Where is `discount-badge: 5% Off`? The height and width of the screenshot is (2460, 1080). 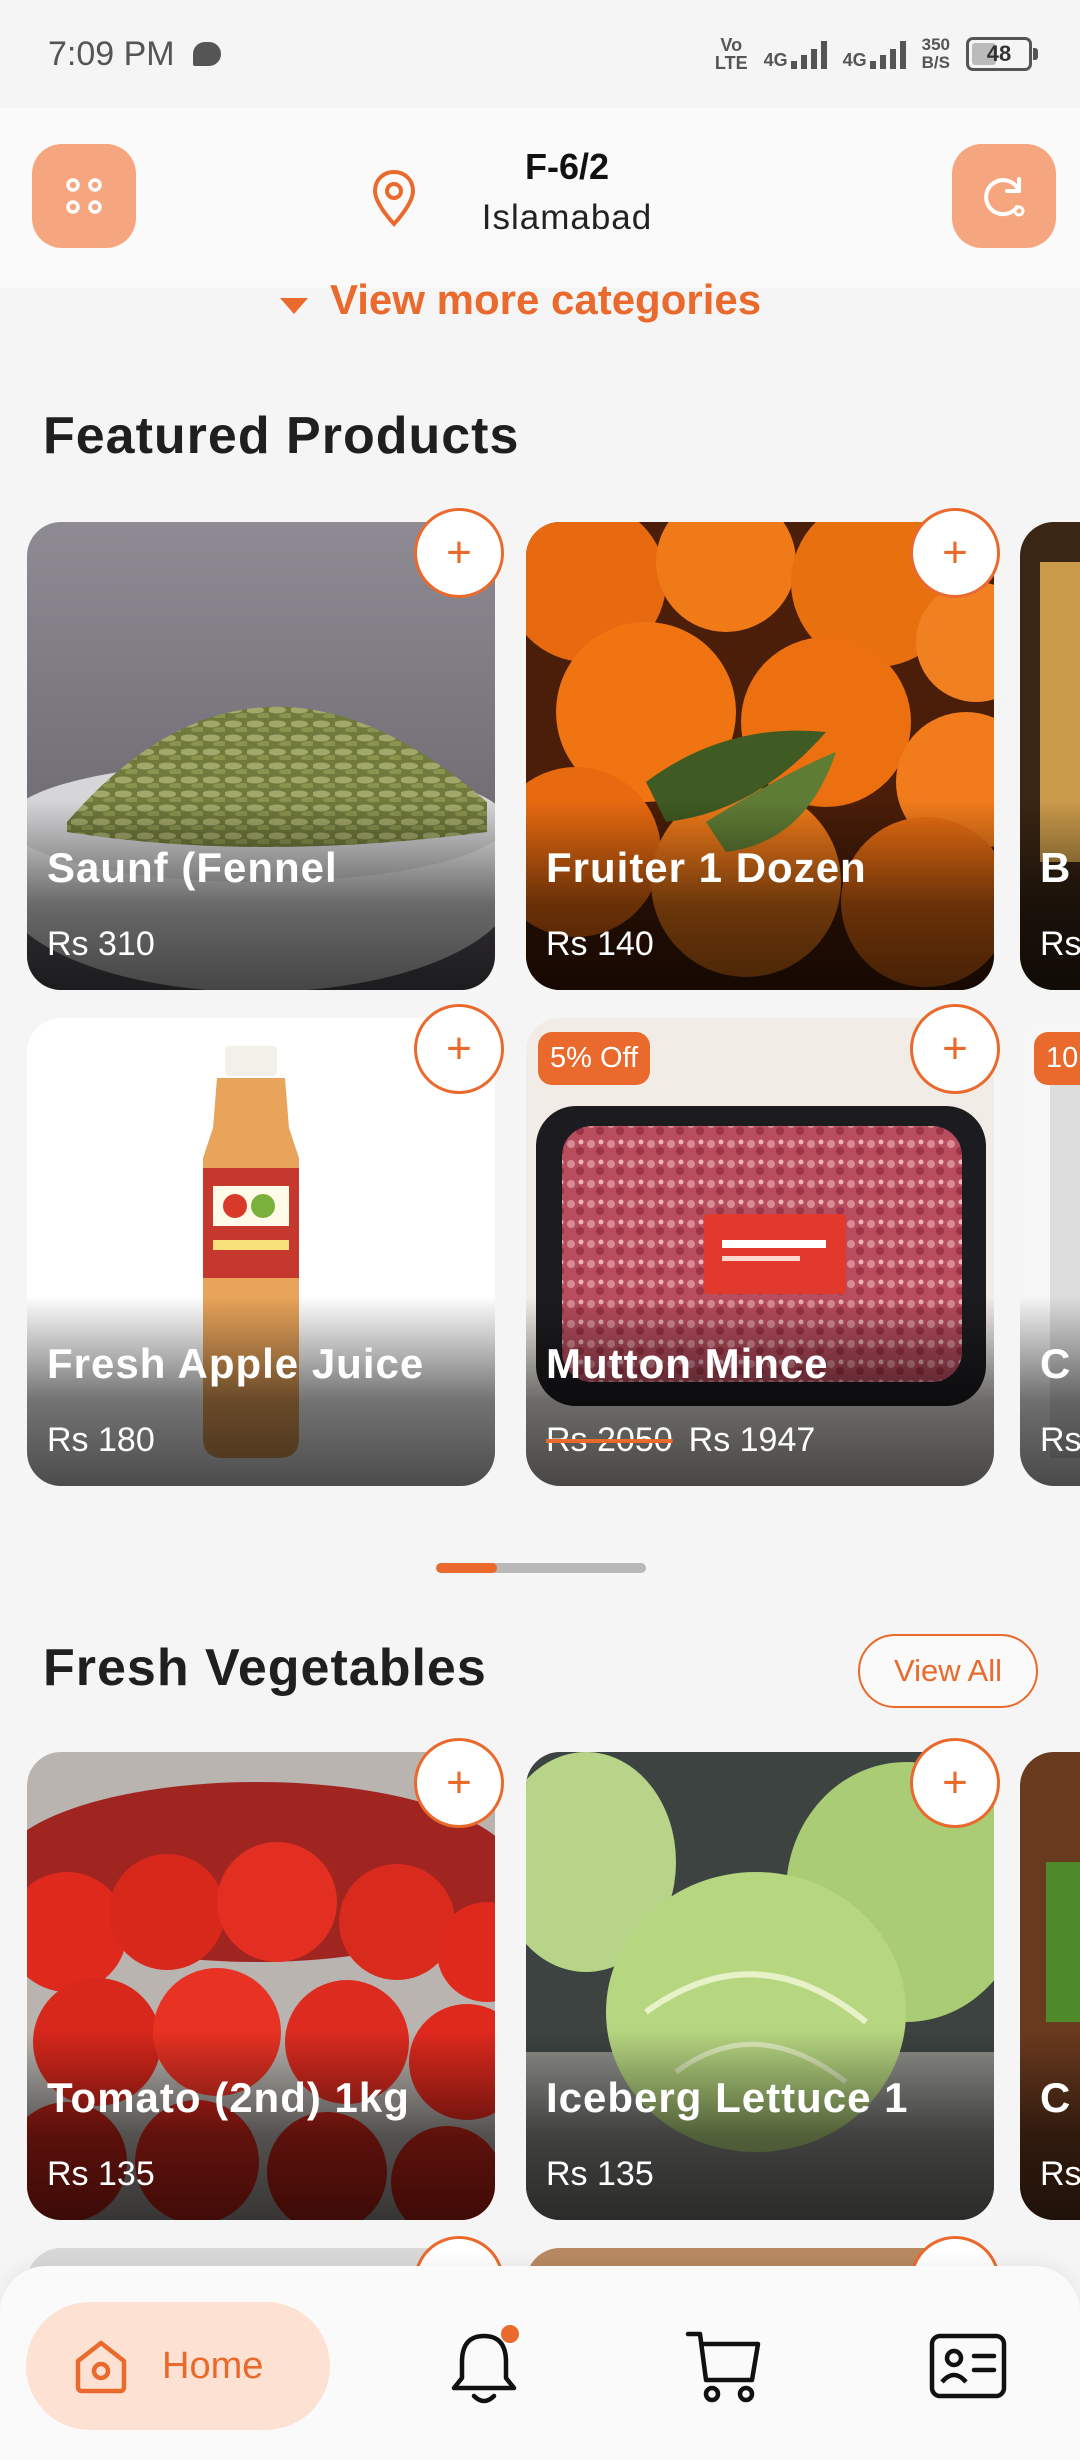
discount-badge: 5% Off is located at coordinates (594, 1058).